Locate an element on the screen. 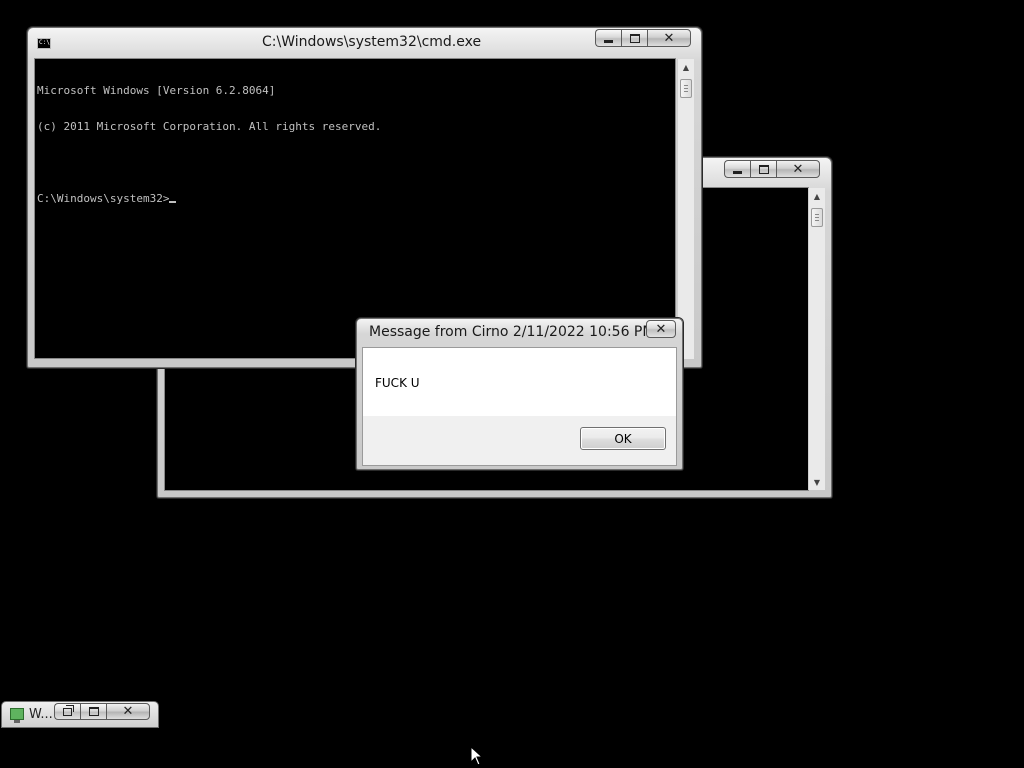 The width and height of the screenshot is (1024, 768). dialog-message: FUCK U is located at coordinates (397, 383).